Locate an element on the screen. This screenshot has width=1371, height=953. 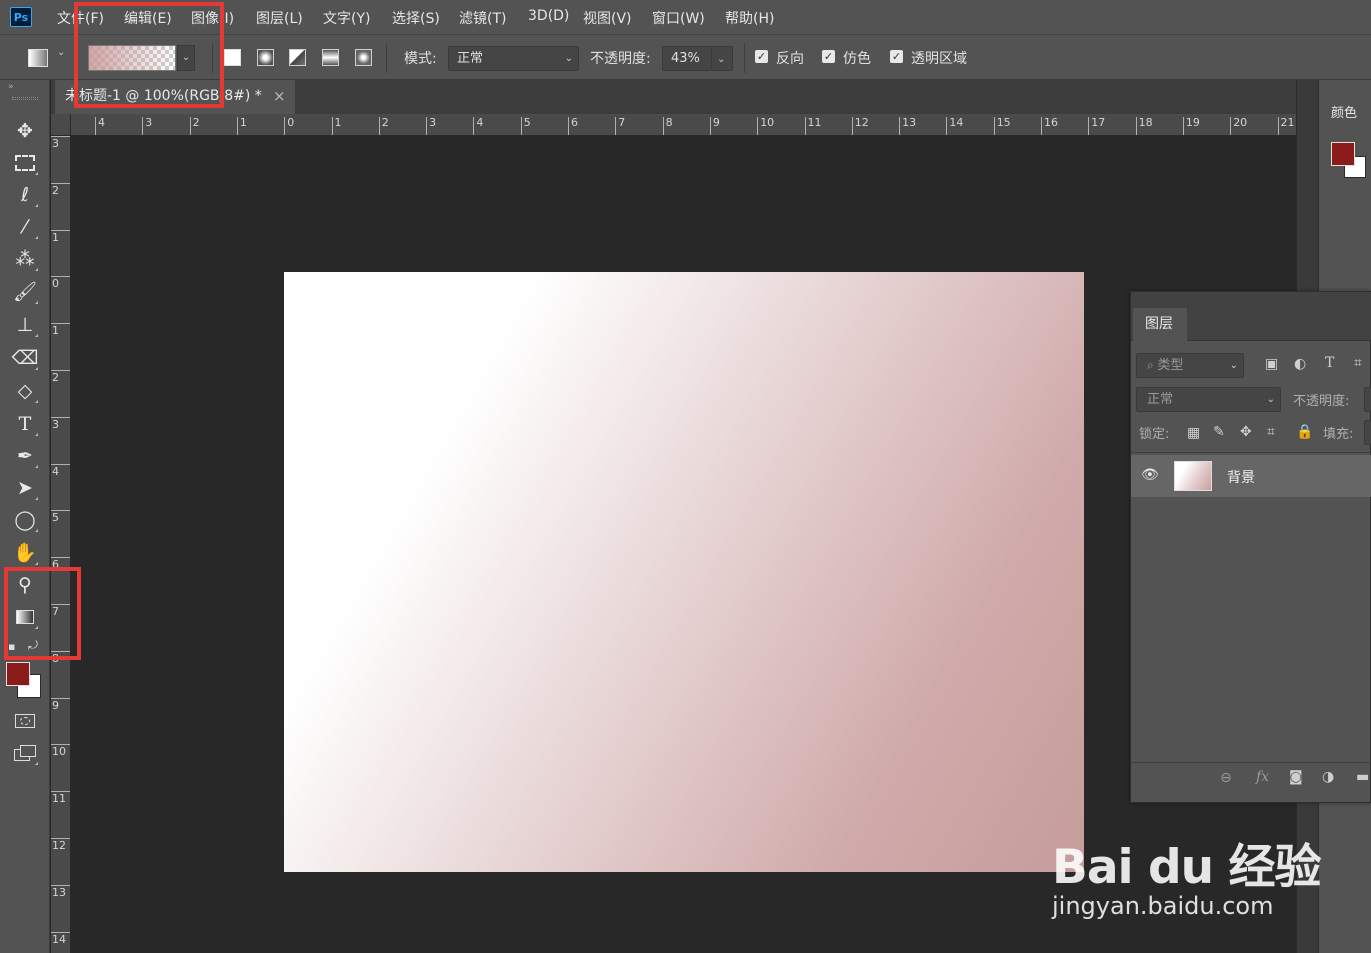
close-icon: × is located at coordinates (279, 96).